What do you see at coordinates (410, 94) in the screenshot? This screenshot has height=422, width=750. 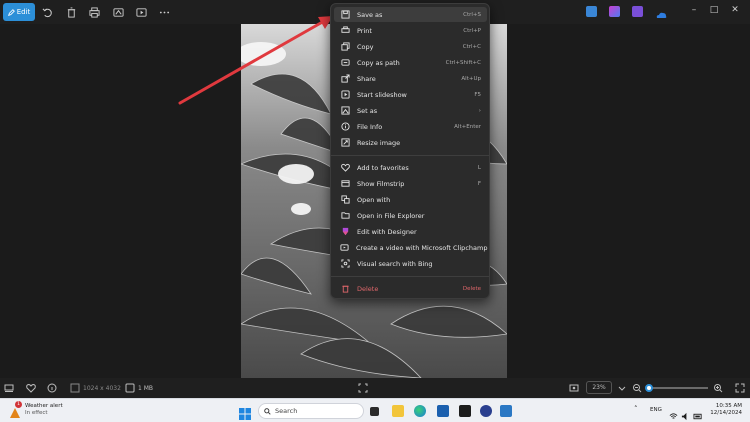 I see `menu-item-start-slideshow: Start slideshow F5` at bounding box center [410, 94].